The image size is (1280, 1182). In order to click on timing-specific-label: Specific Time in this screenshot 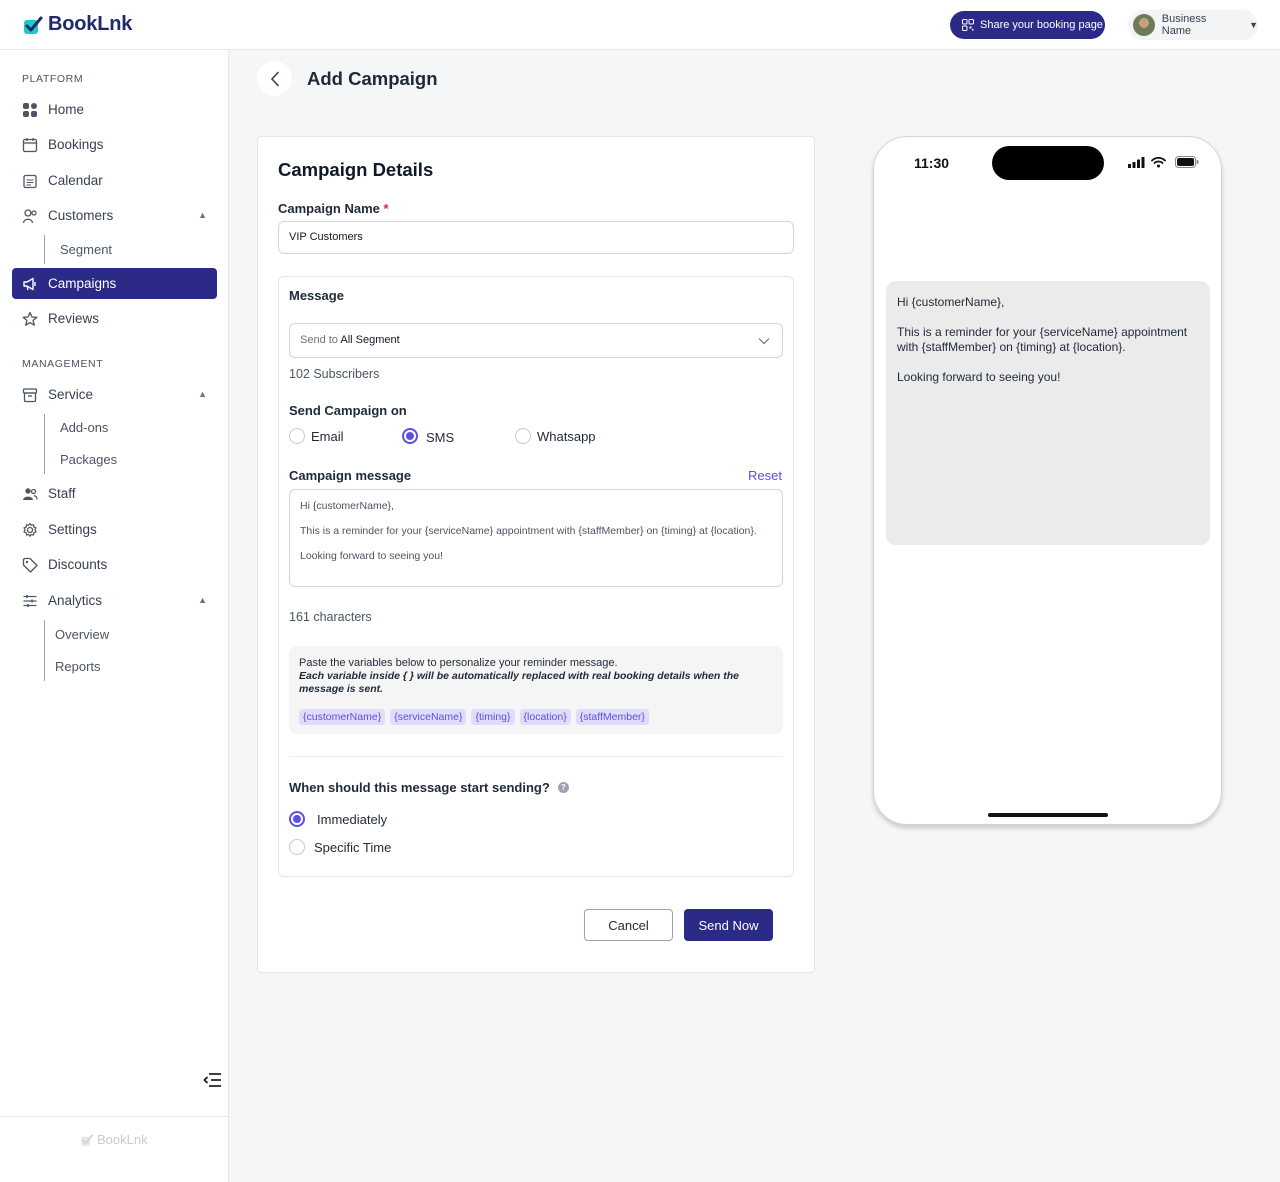, I will do `click(353, 847)`.